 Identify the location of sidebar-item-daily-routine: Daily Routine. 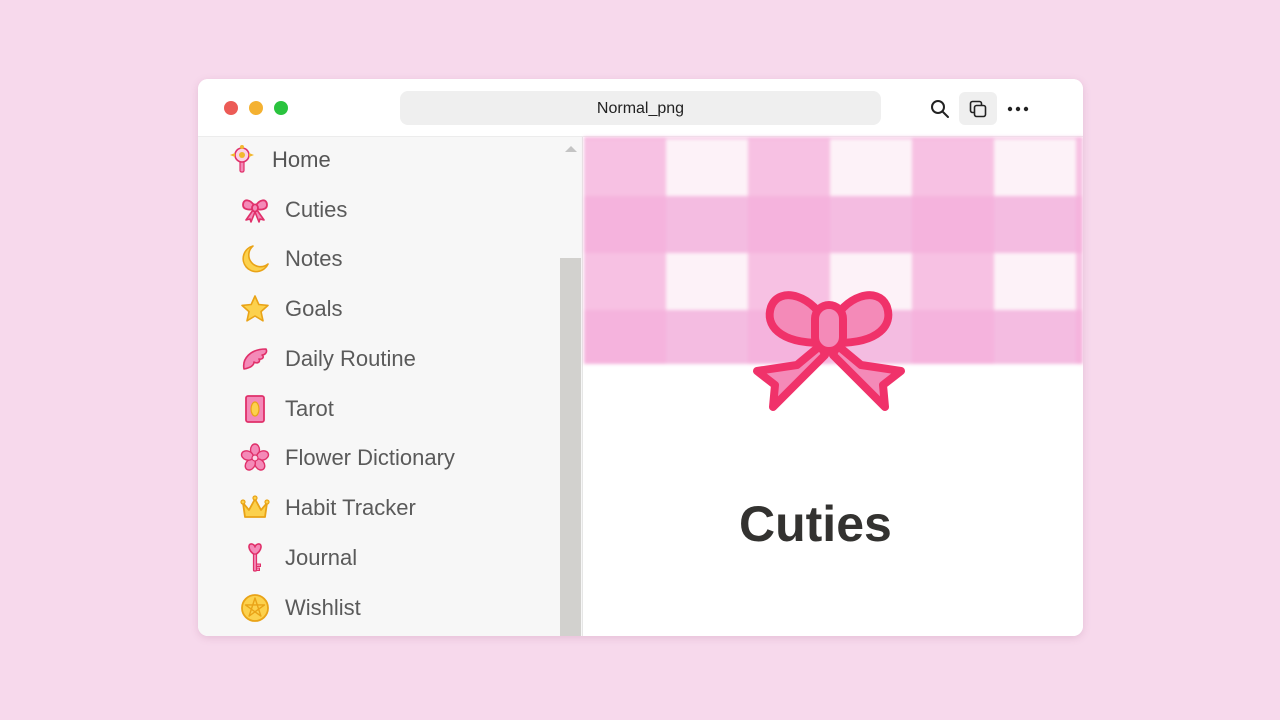
(327, 359).